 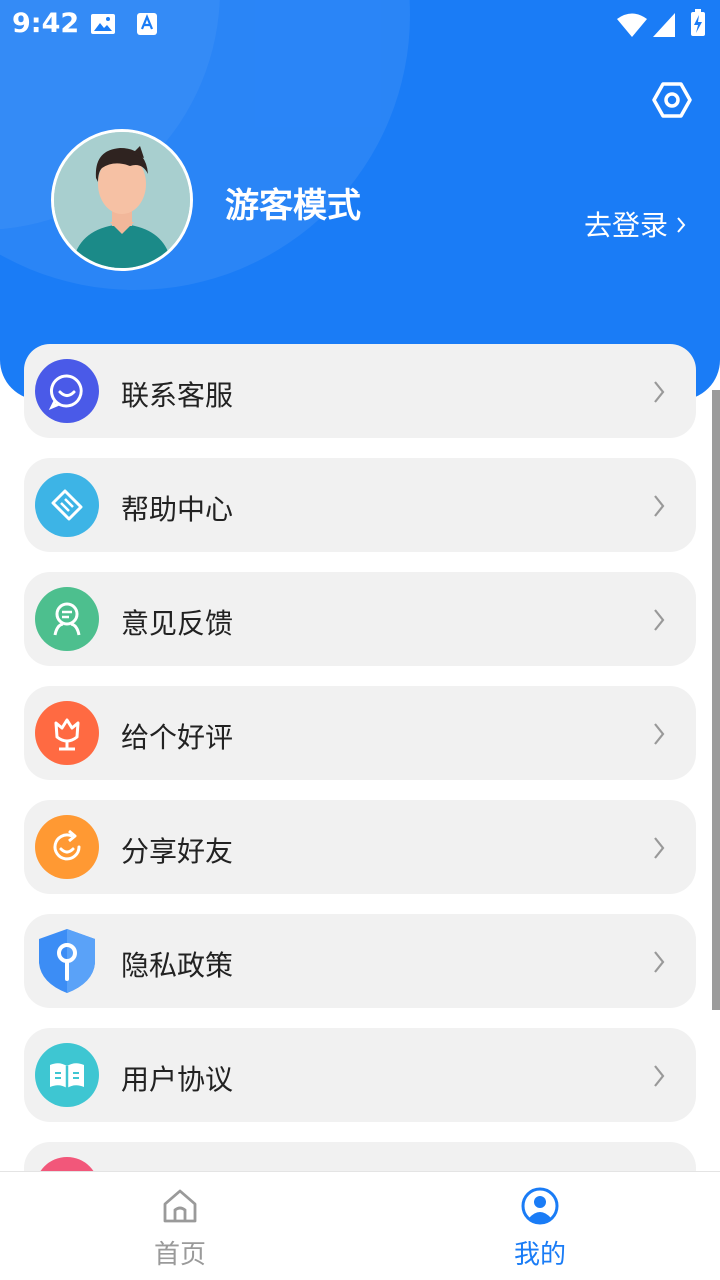 What do you see at coordinates (177, 509) in the screenshot?
I see `menu-item-label: 帮助中心` at bounding box center [177, 509].